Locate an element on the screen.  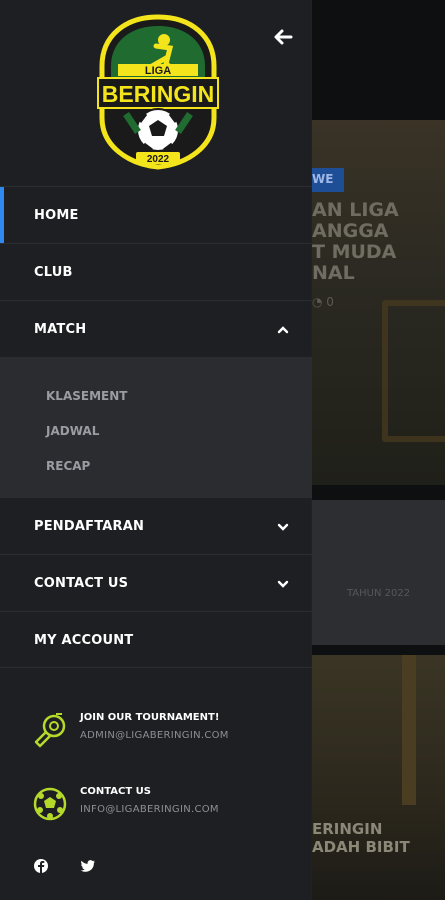
contact-info: CONTACT US INFO@LIGABERINGIN.COM is located at coordinates (162, 809).